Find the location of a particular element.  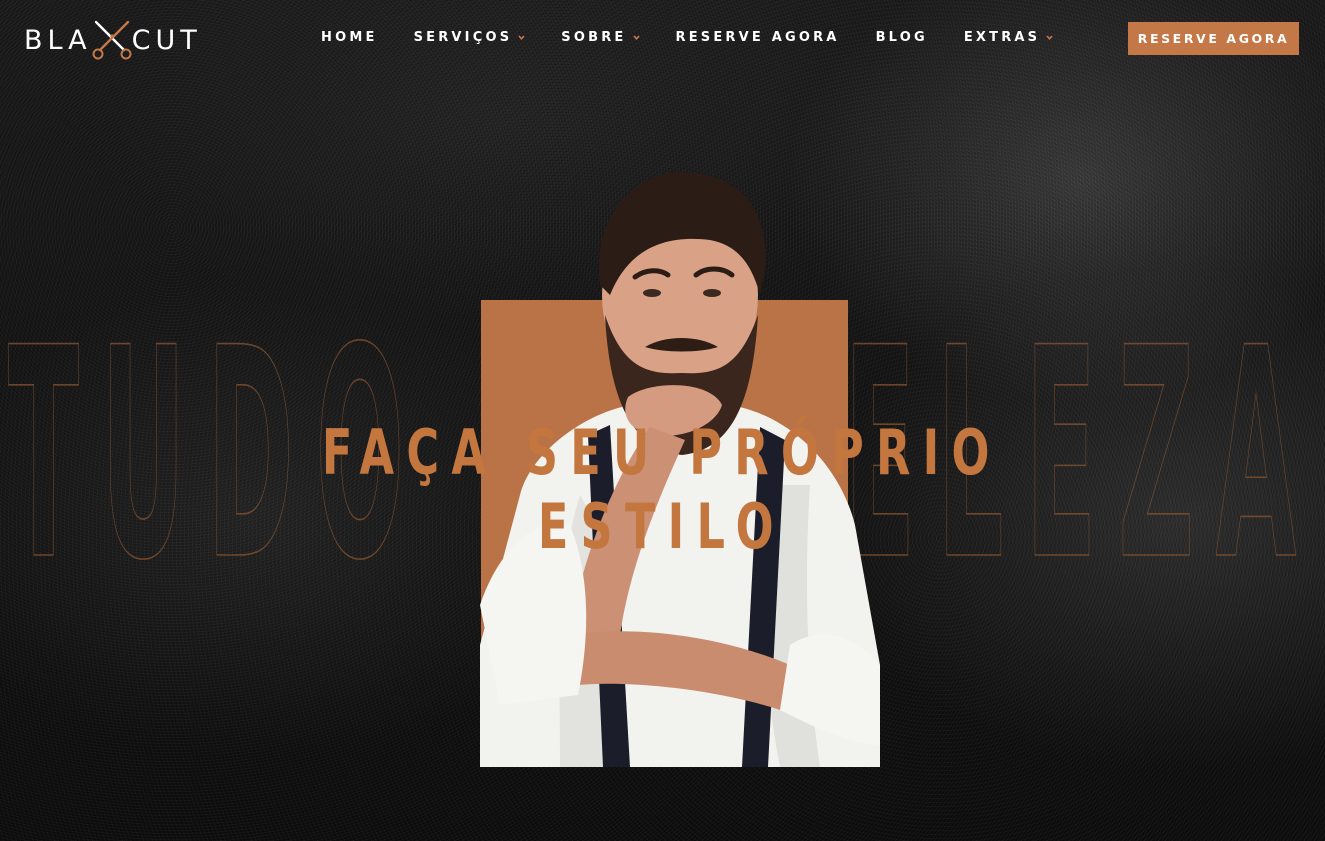

nav-item-label: BLOG is located at coordinates (901, 37).